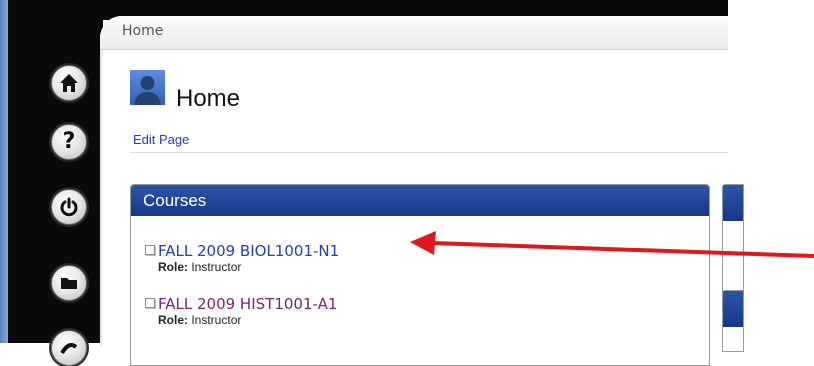 Image resolution: width=814 pixels, height=366 pixels. Describe the element at coordinates (612, 244) in the screenshot. I see `annotation-arrow` at that location.